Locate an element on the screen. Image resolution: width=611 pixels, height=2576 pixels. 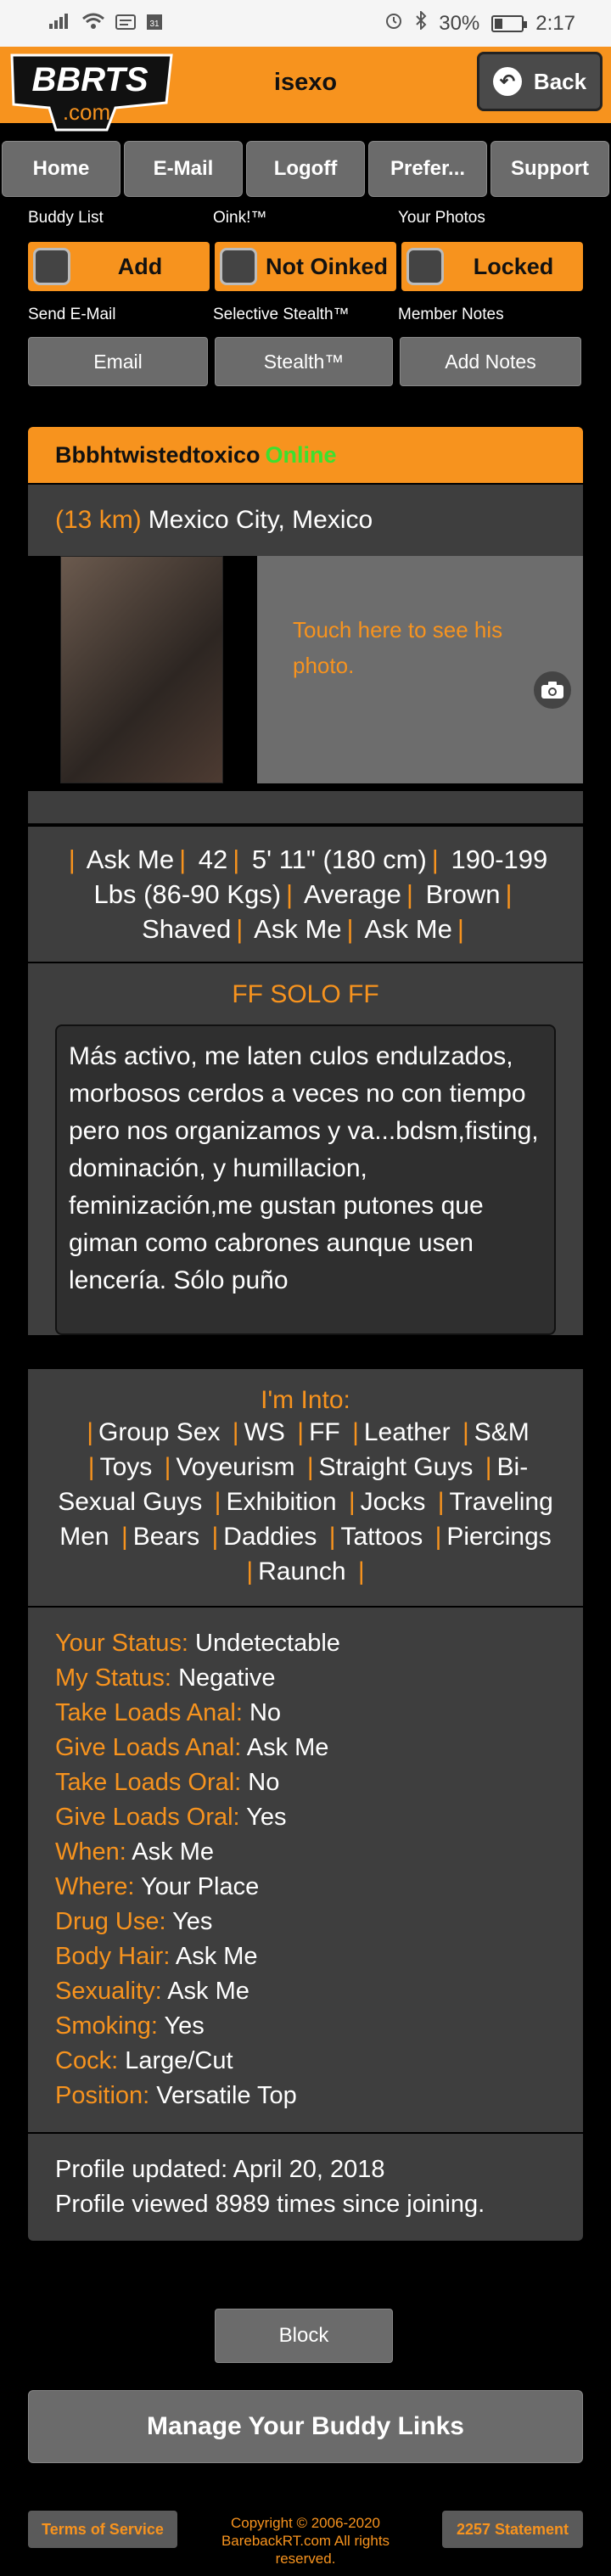
oink-label: Oink!™ is located at coordinates (240, 218).